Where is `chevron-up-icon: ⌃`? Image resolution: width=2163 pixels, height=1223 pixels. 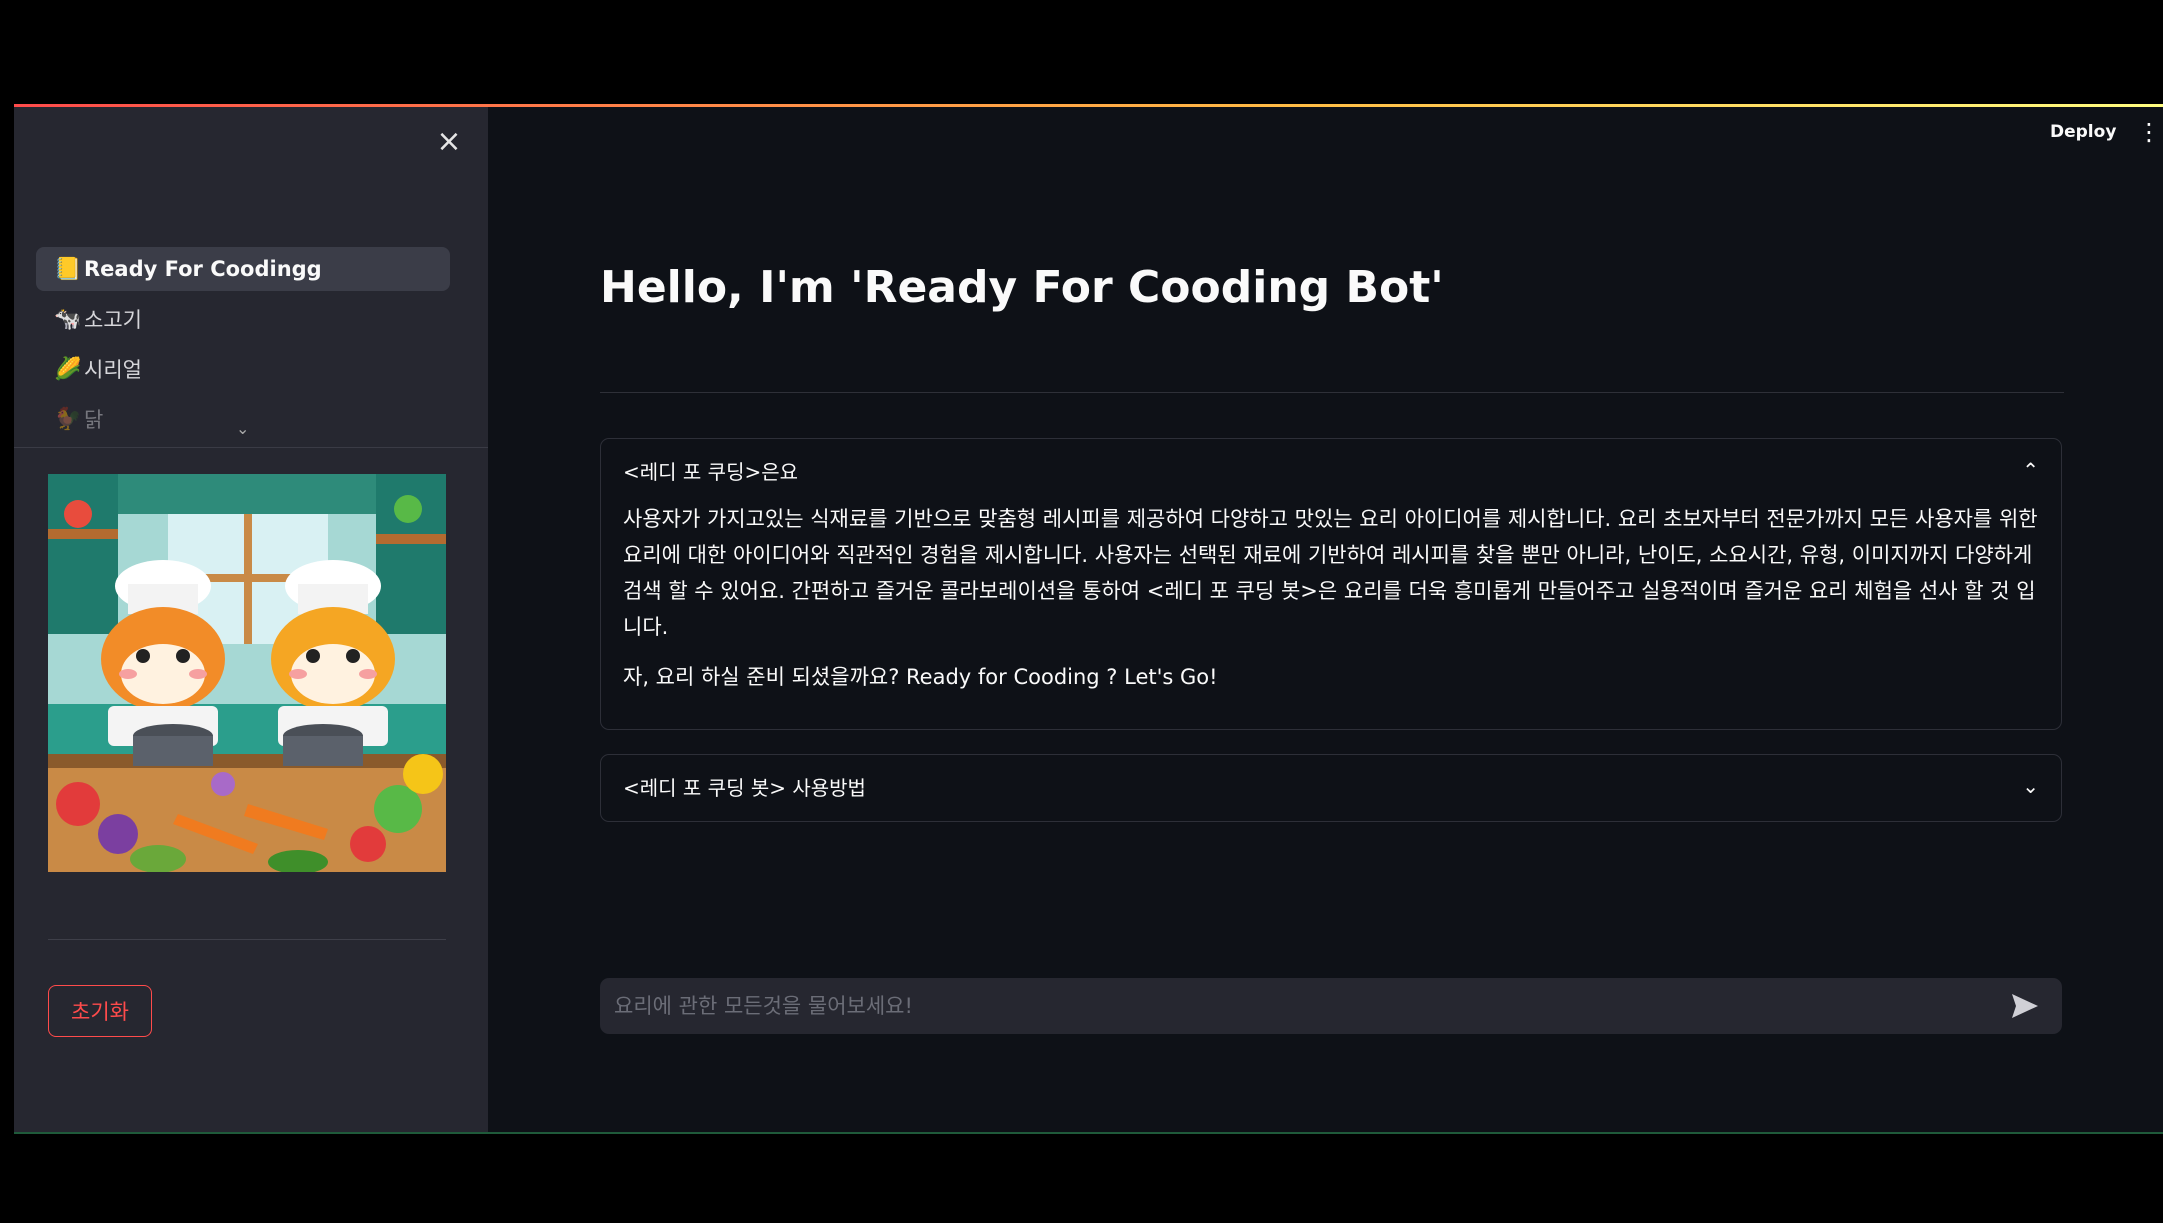 chevron-up-icon: ⌃ is located at coordinates (2030, 470).